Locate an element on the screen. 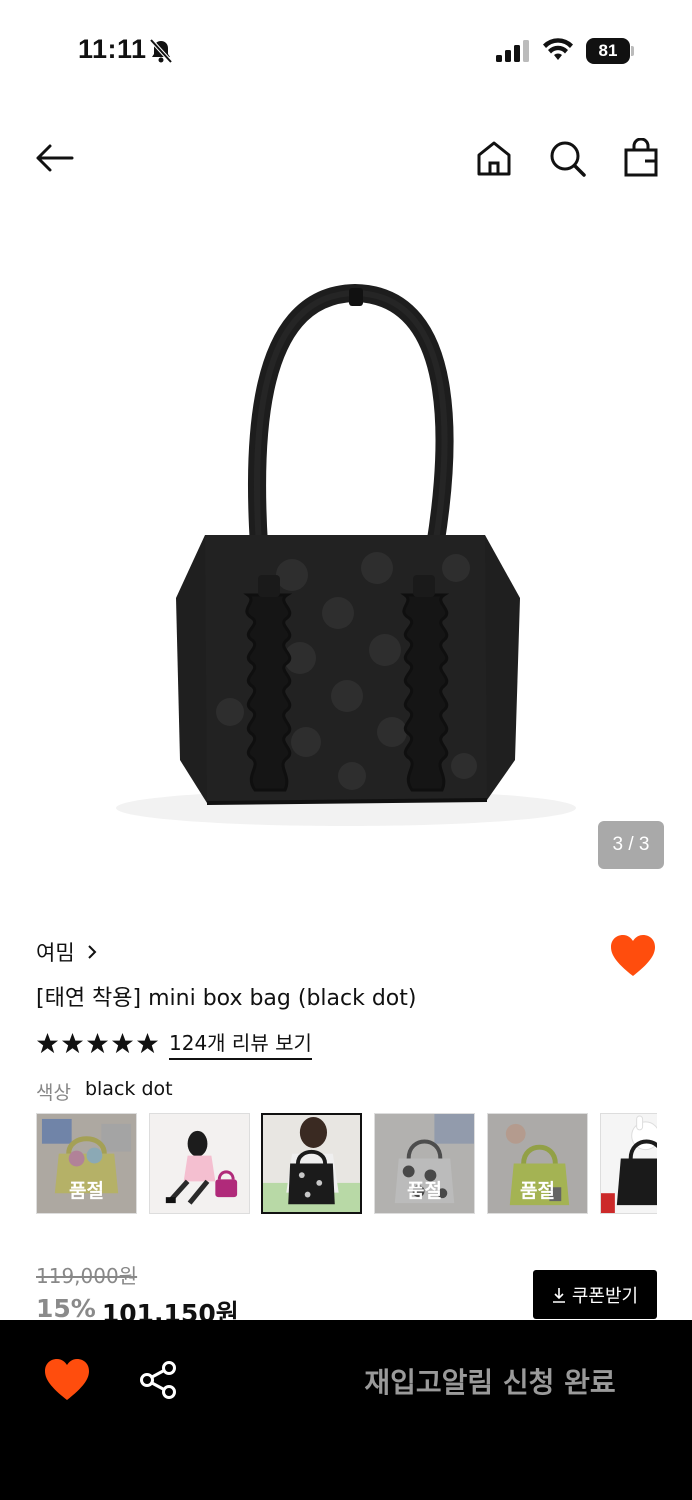 The width and height of the screenshot is (692, 1500). wifi-icon is located at coordinates (558, 49).